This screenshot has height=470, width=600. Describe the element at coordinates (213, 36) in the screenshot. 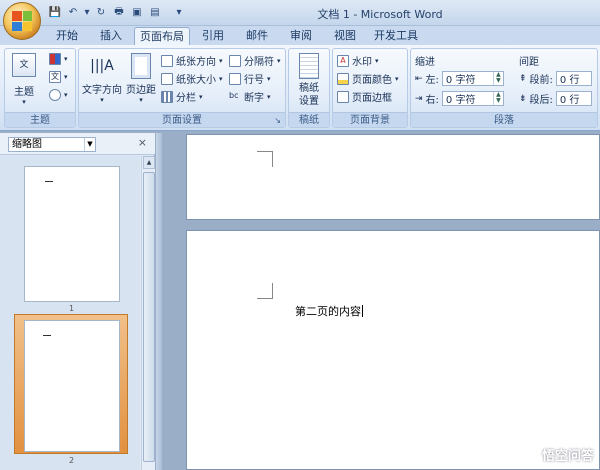

I see `tab-references: 引用` at that location.